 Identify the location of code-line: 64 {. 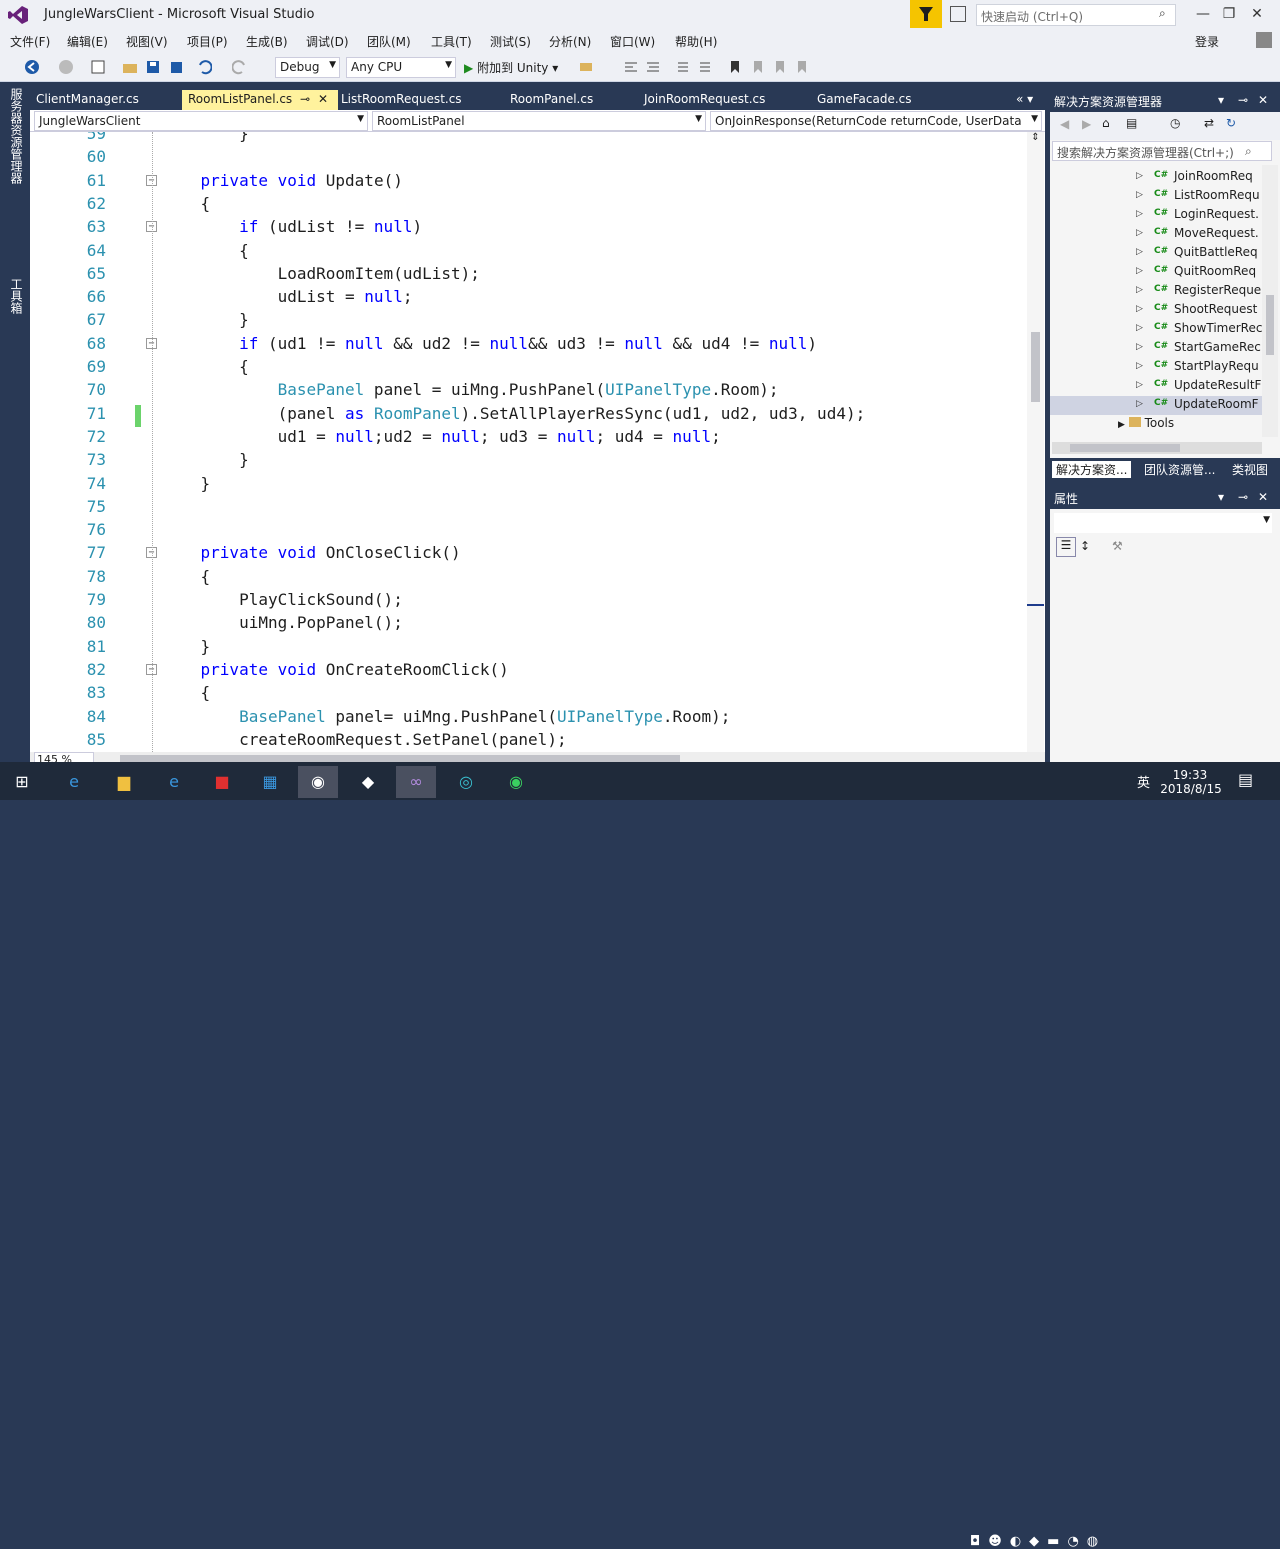
(530, 252).